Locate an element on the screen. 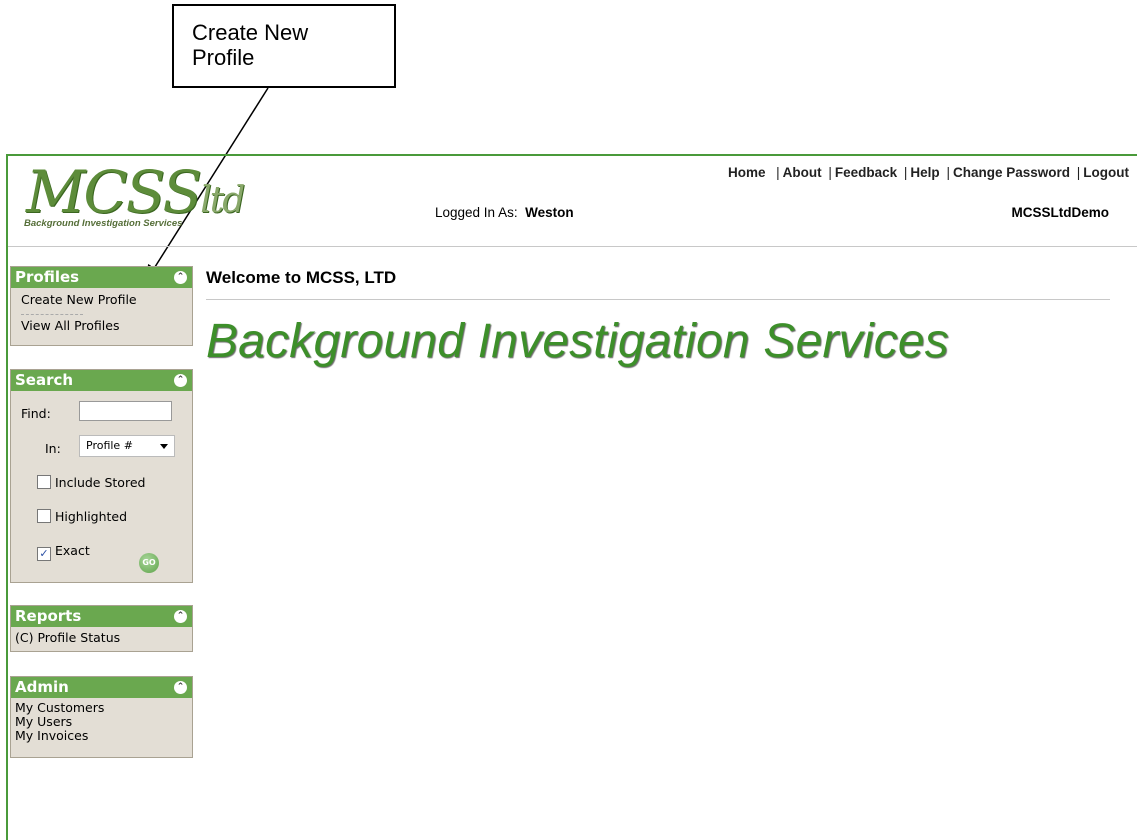 Image resolution: width=1137 pixels, height=840 pixels. exact-option: ✓ Exact is located at coordinates (63, 552).